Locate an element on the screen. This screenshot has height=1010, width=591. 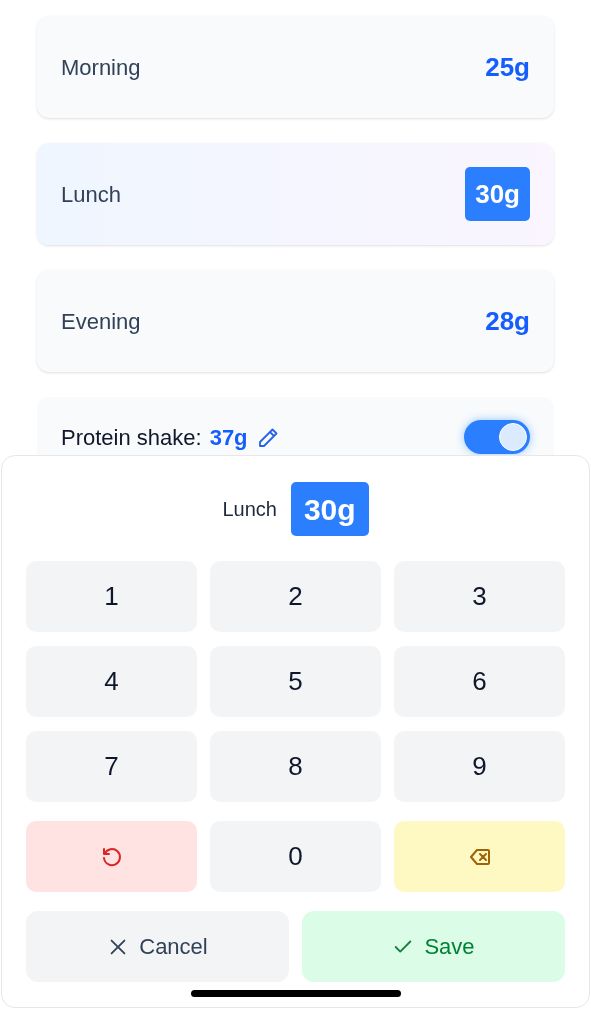
save-button: Save is located at coordinates (433, 946).